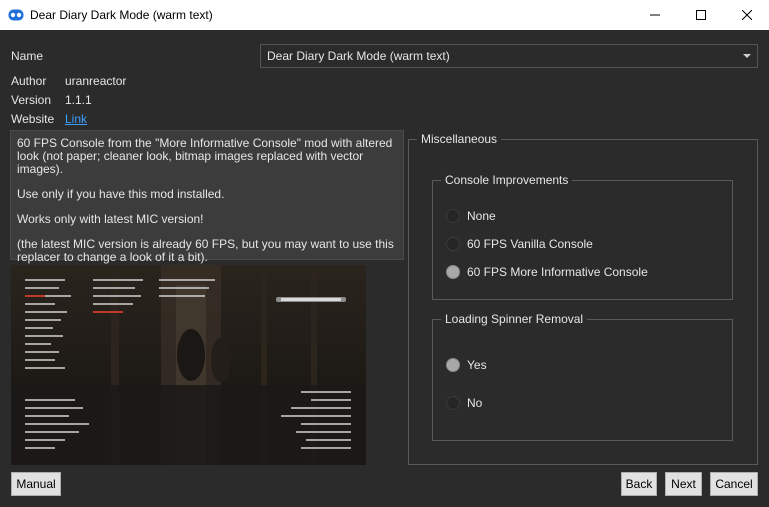  Describe the element at coordinates (514, 319) in the screenshot. I see `loading-spinner-title: Loading Spinner Removal` at that location.